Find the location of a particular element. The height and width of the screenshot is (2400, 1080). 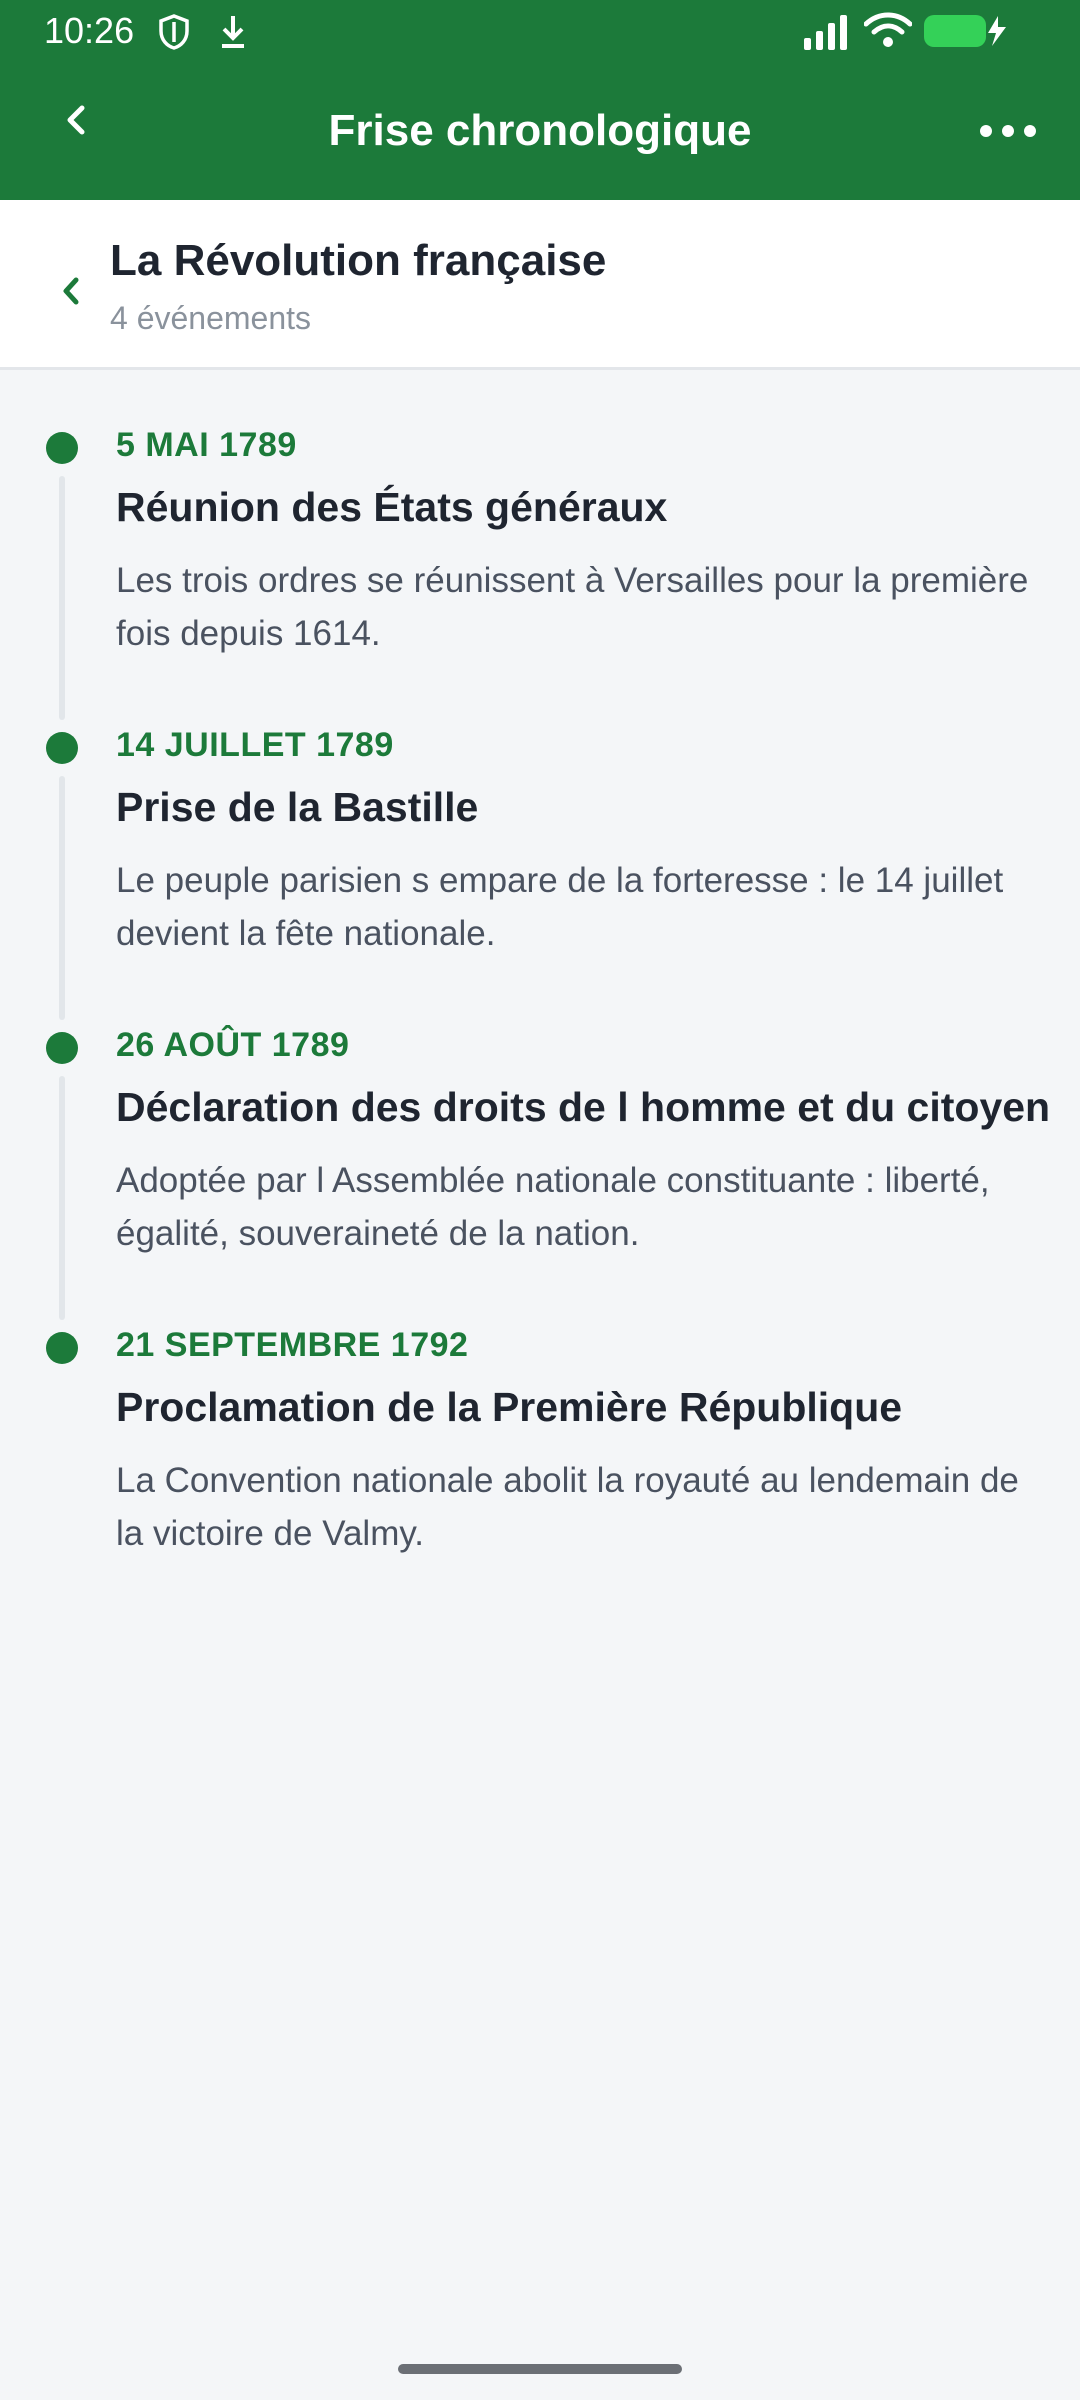

event-title: Prise de la Bastille is located at coordinates (297, 807).